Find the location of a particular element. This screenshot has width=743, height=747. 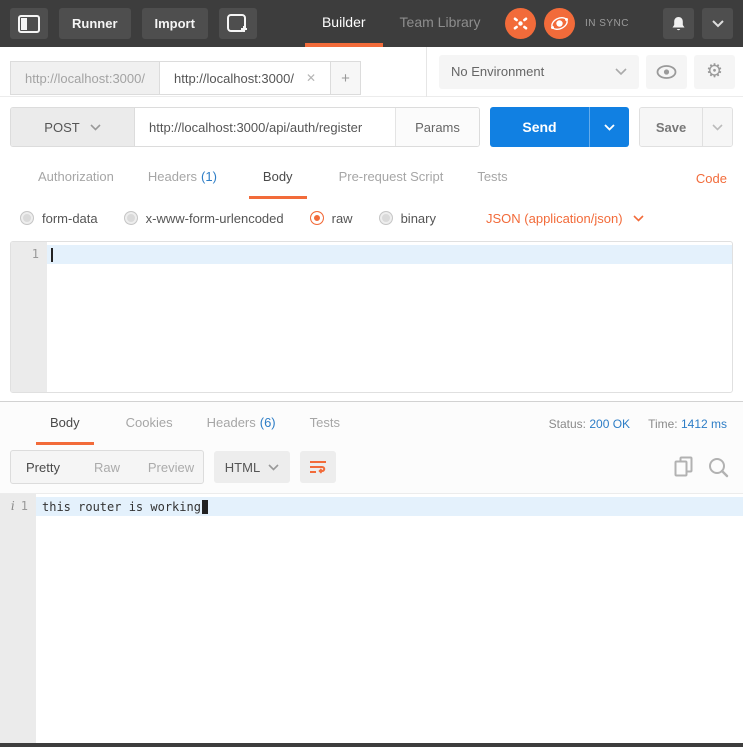

request-tab-active: http://localhost:3000/ ✕ is located at coordinates (245, 78).